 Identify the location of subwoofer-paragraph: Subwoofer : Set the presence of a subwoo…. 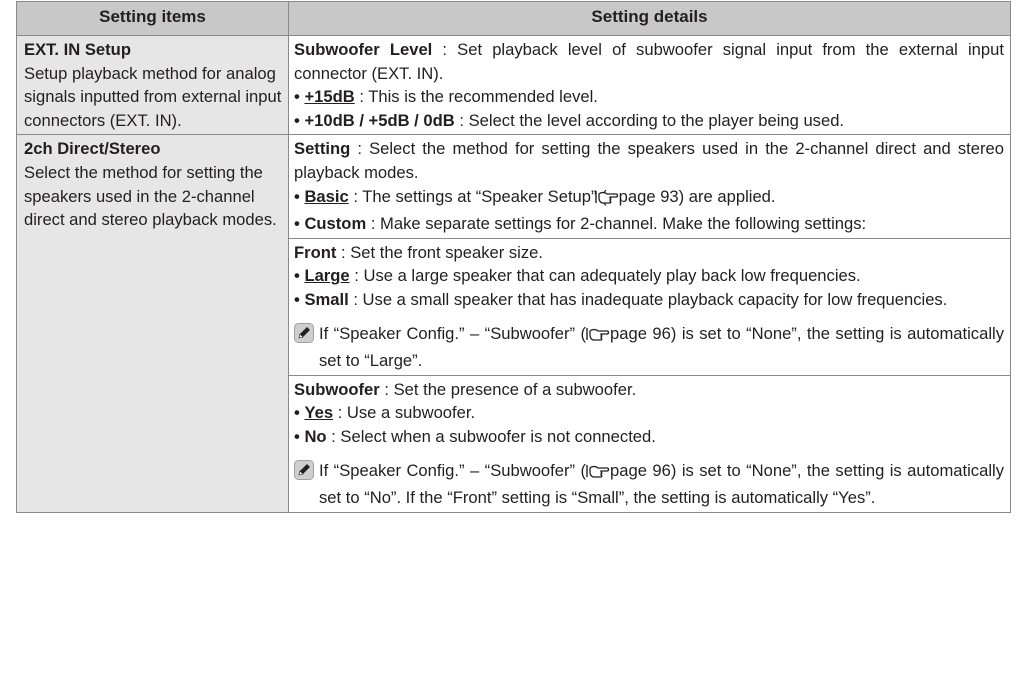
(649, 390).